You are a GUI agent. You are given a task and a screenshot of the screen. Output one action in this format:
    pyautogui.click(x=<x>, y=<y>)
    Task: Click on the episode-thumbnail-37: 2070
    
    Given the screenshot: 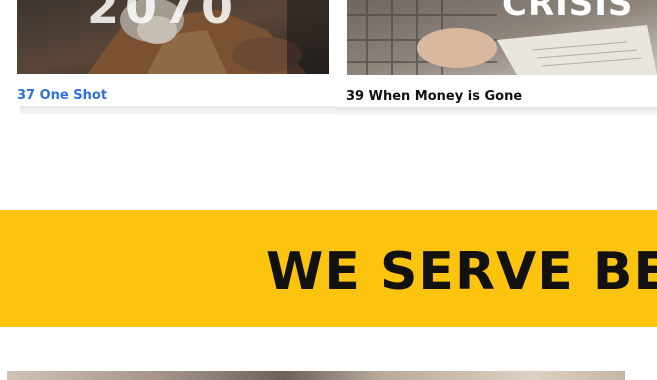 What is the action you would take?
    pyautogui.click(x=173, y=37)
    